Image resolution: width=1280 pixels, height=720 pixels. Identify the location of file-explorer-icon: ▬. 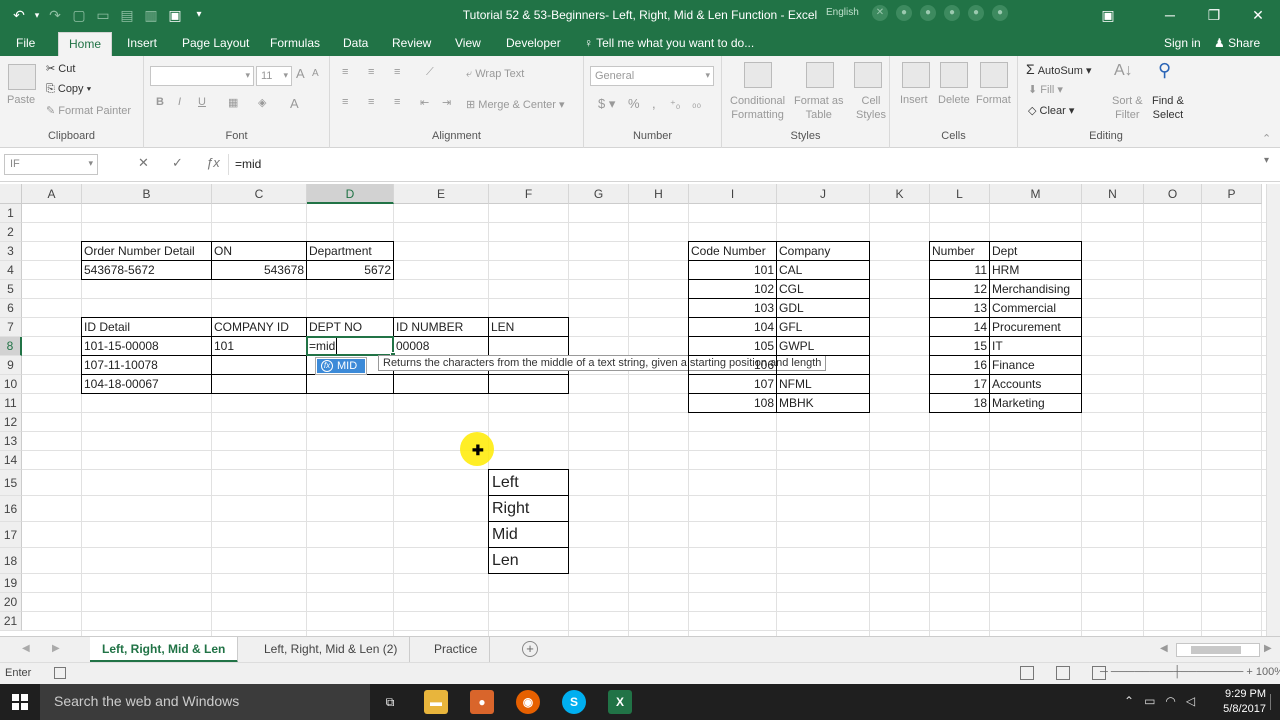
(436, 702).